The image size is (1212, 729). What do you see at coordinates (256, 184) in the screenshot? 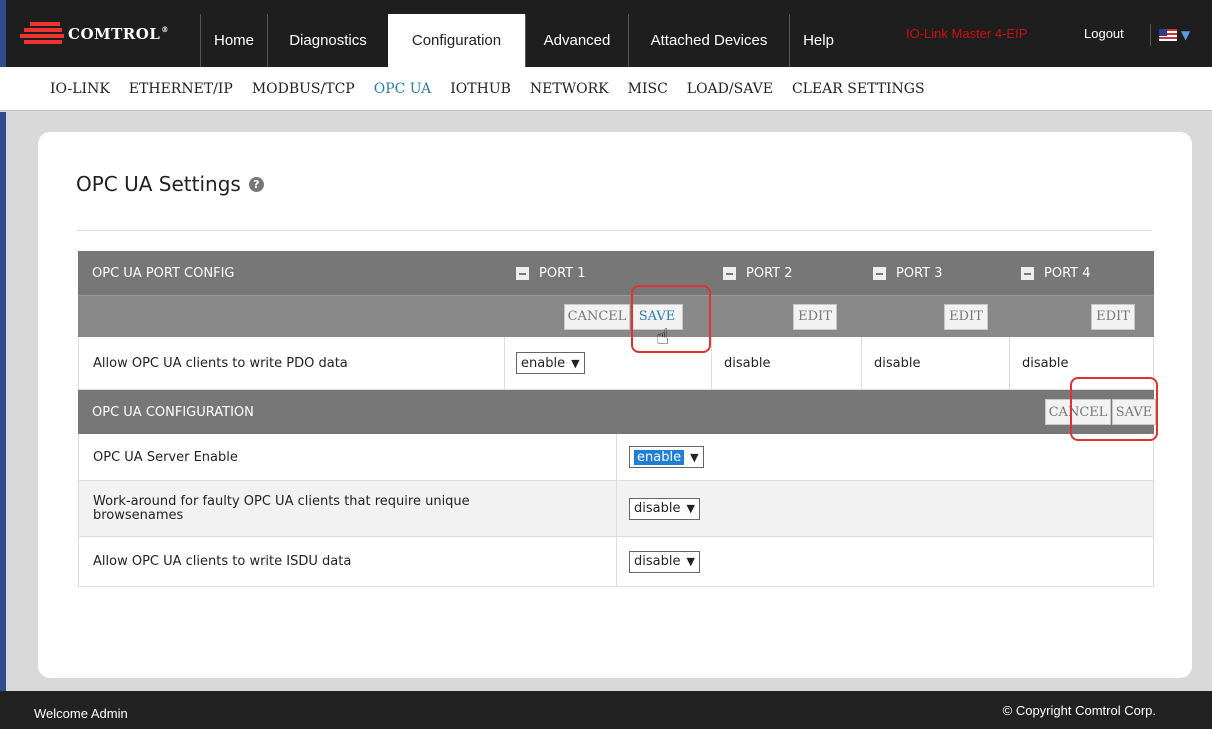
I see `help-icon: ?` at bounding box center [256, 184].